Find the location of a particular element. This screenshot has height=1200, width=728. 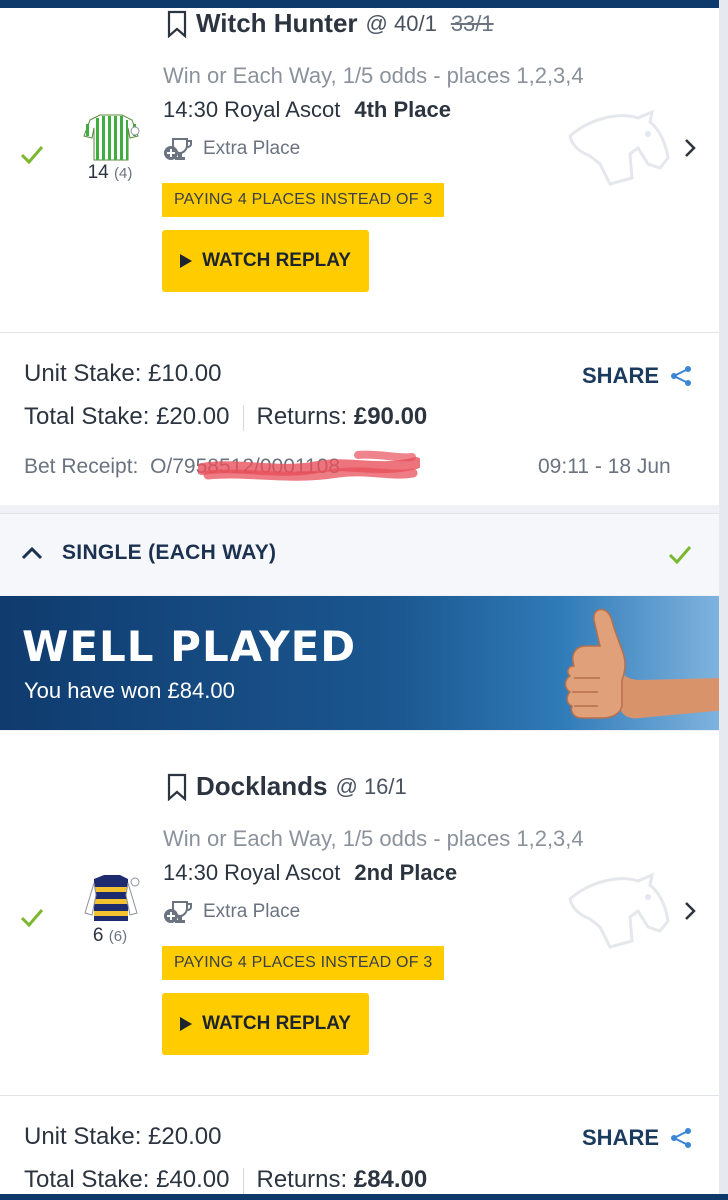

banner-subtitle: You have won £84.00 is located at coordinates (129, 690).